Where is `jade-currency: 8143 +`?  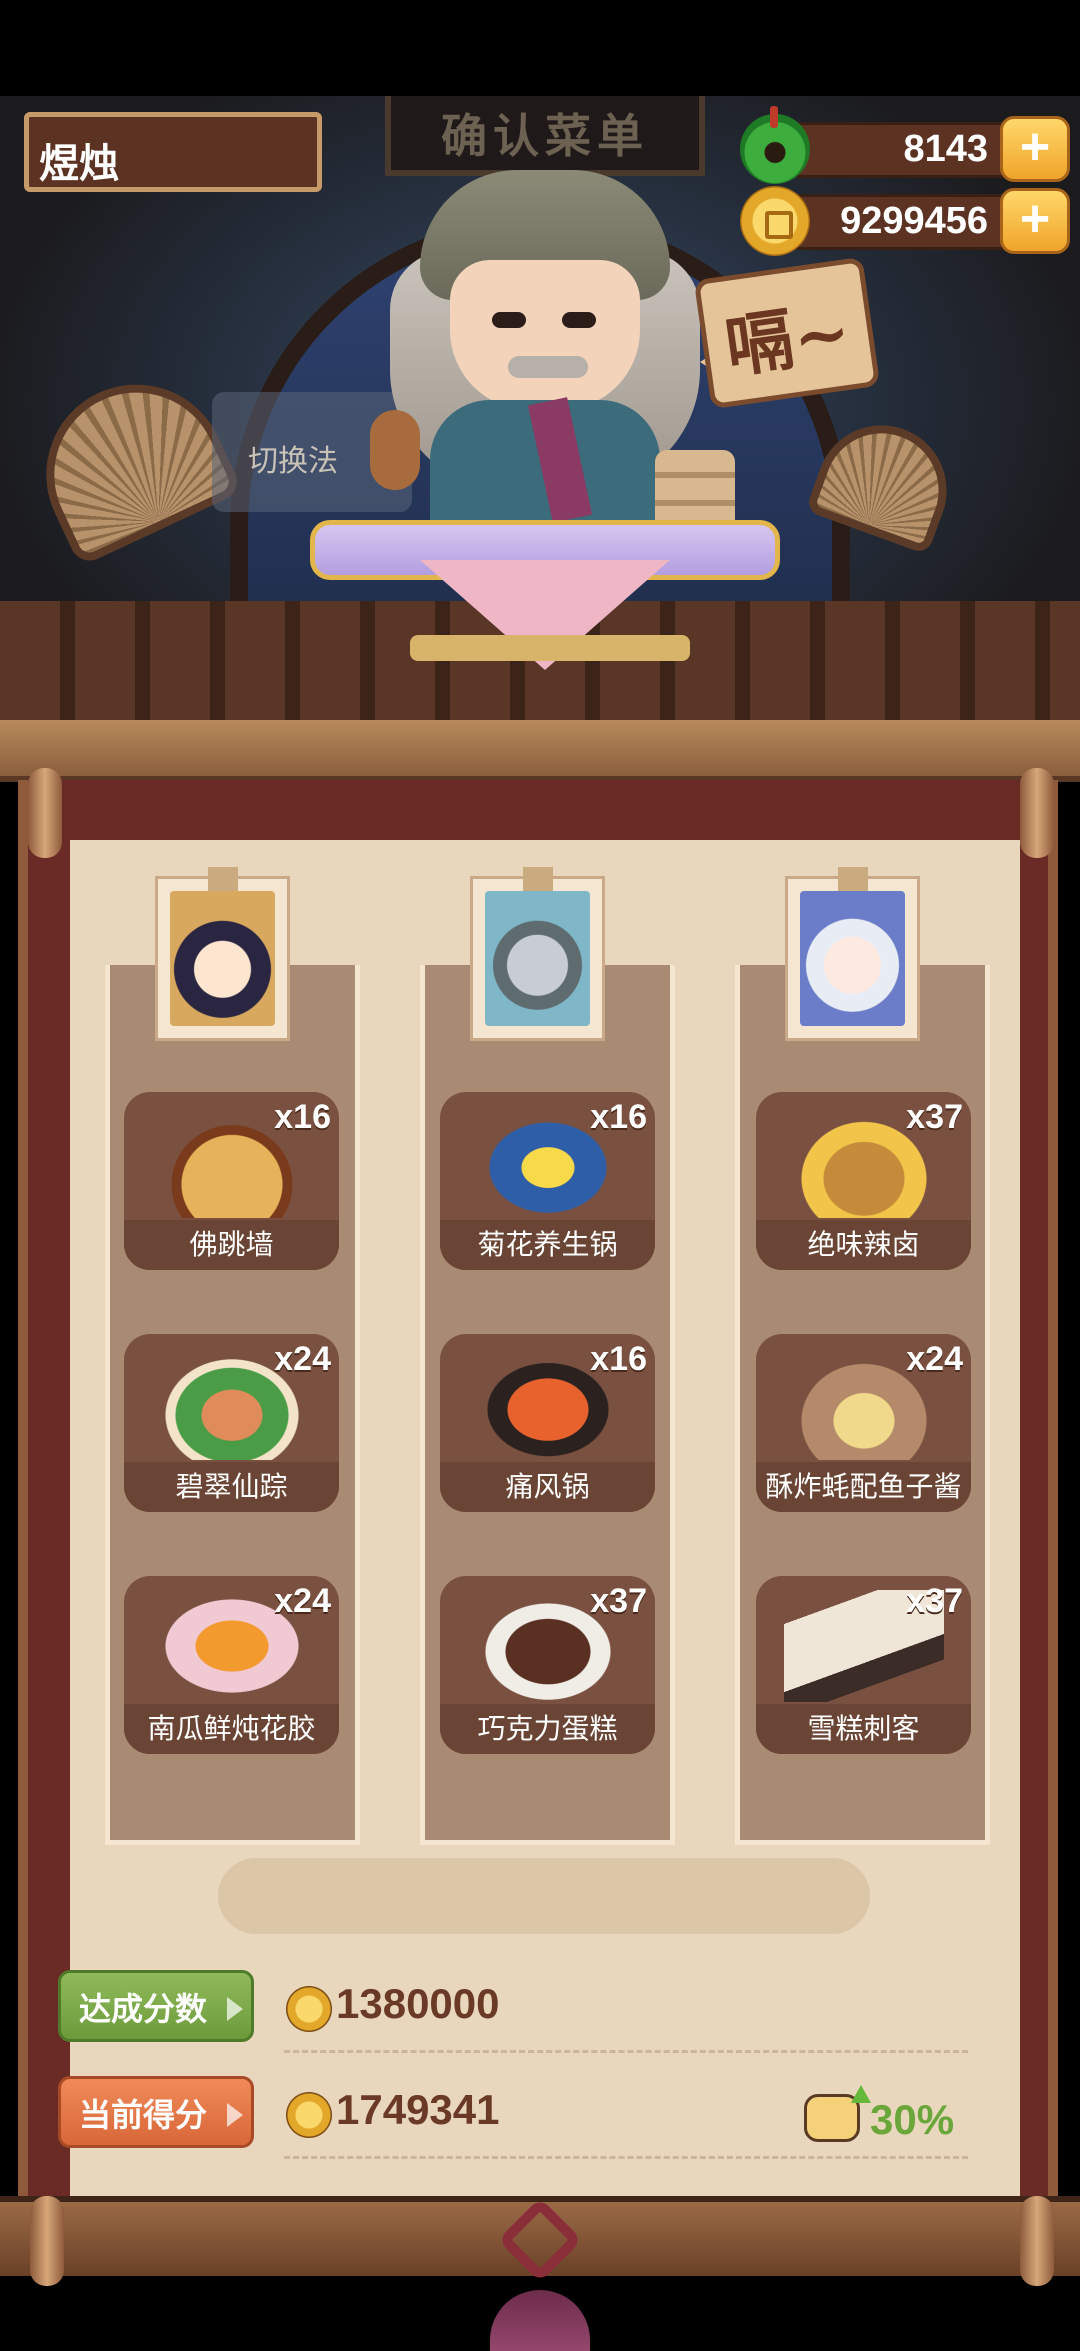 jade-currency: 8143 + is located at coordinates (905, 145).